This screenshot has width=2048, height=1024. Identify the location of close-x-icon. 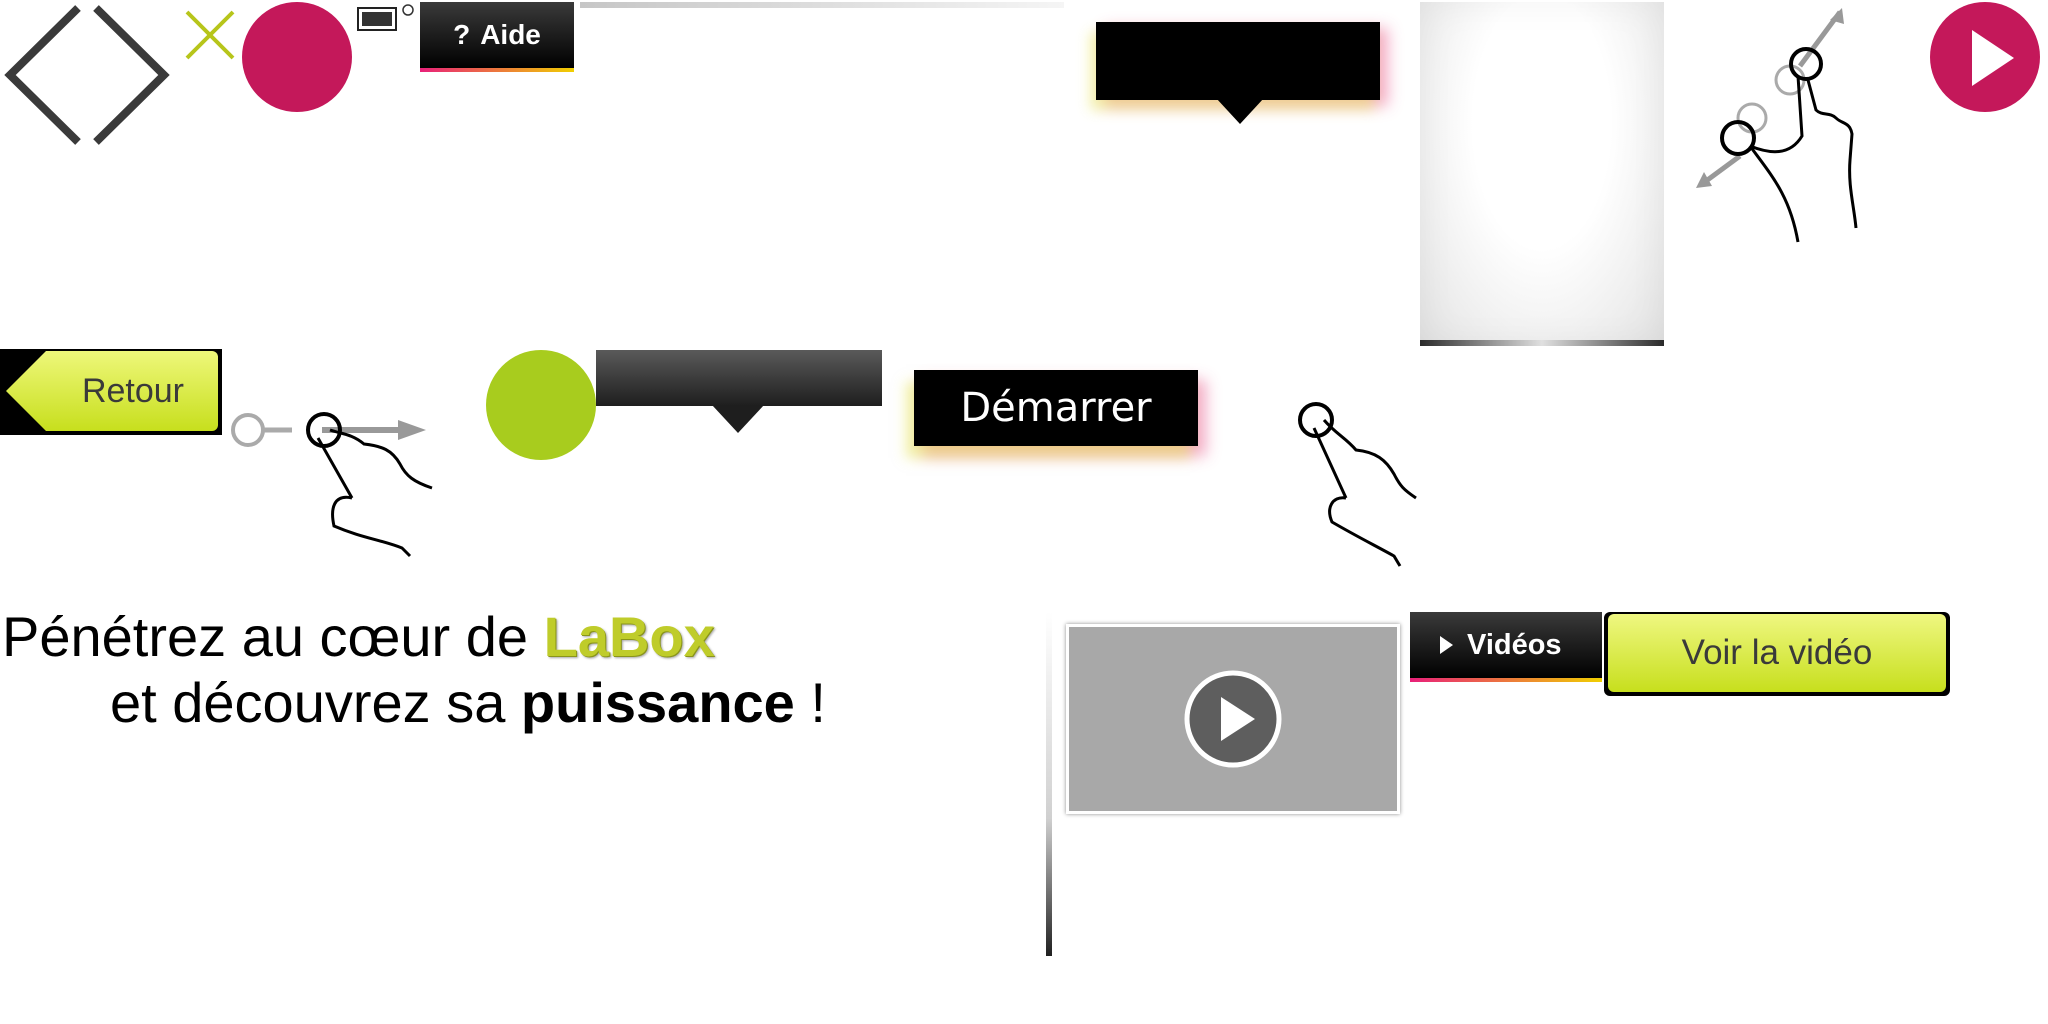
(210, 35).